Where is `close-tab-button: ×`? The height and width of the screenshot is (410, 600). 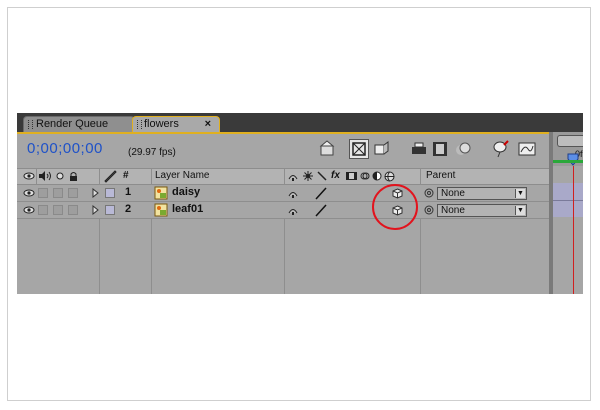
close-tab-button: × is located at coordinates (208, 124).